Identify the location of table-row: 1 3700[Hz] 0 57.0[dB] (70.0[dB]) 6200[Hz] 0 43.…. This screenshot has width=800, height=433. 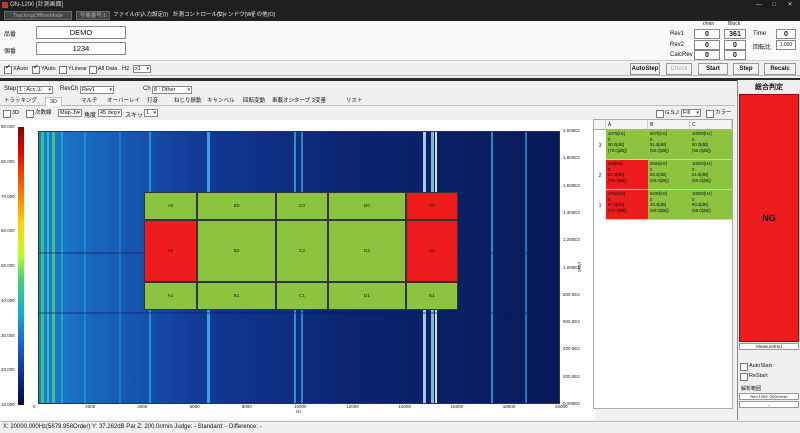
(663, 205).